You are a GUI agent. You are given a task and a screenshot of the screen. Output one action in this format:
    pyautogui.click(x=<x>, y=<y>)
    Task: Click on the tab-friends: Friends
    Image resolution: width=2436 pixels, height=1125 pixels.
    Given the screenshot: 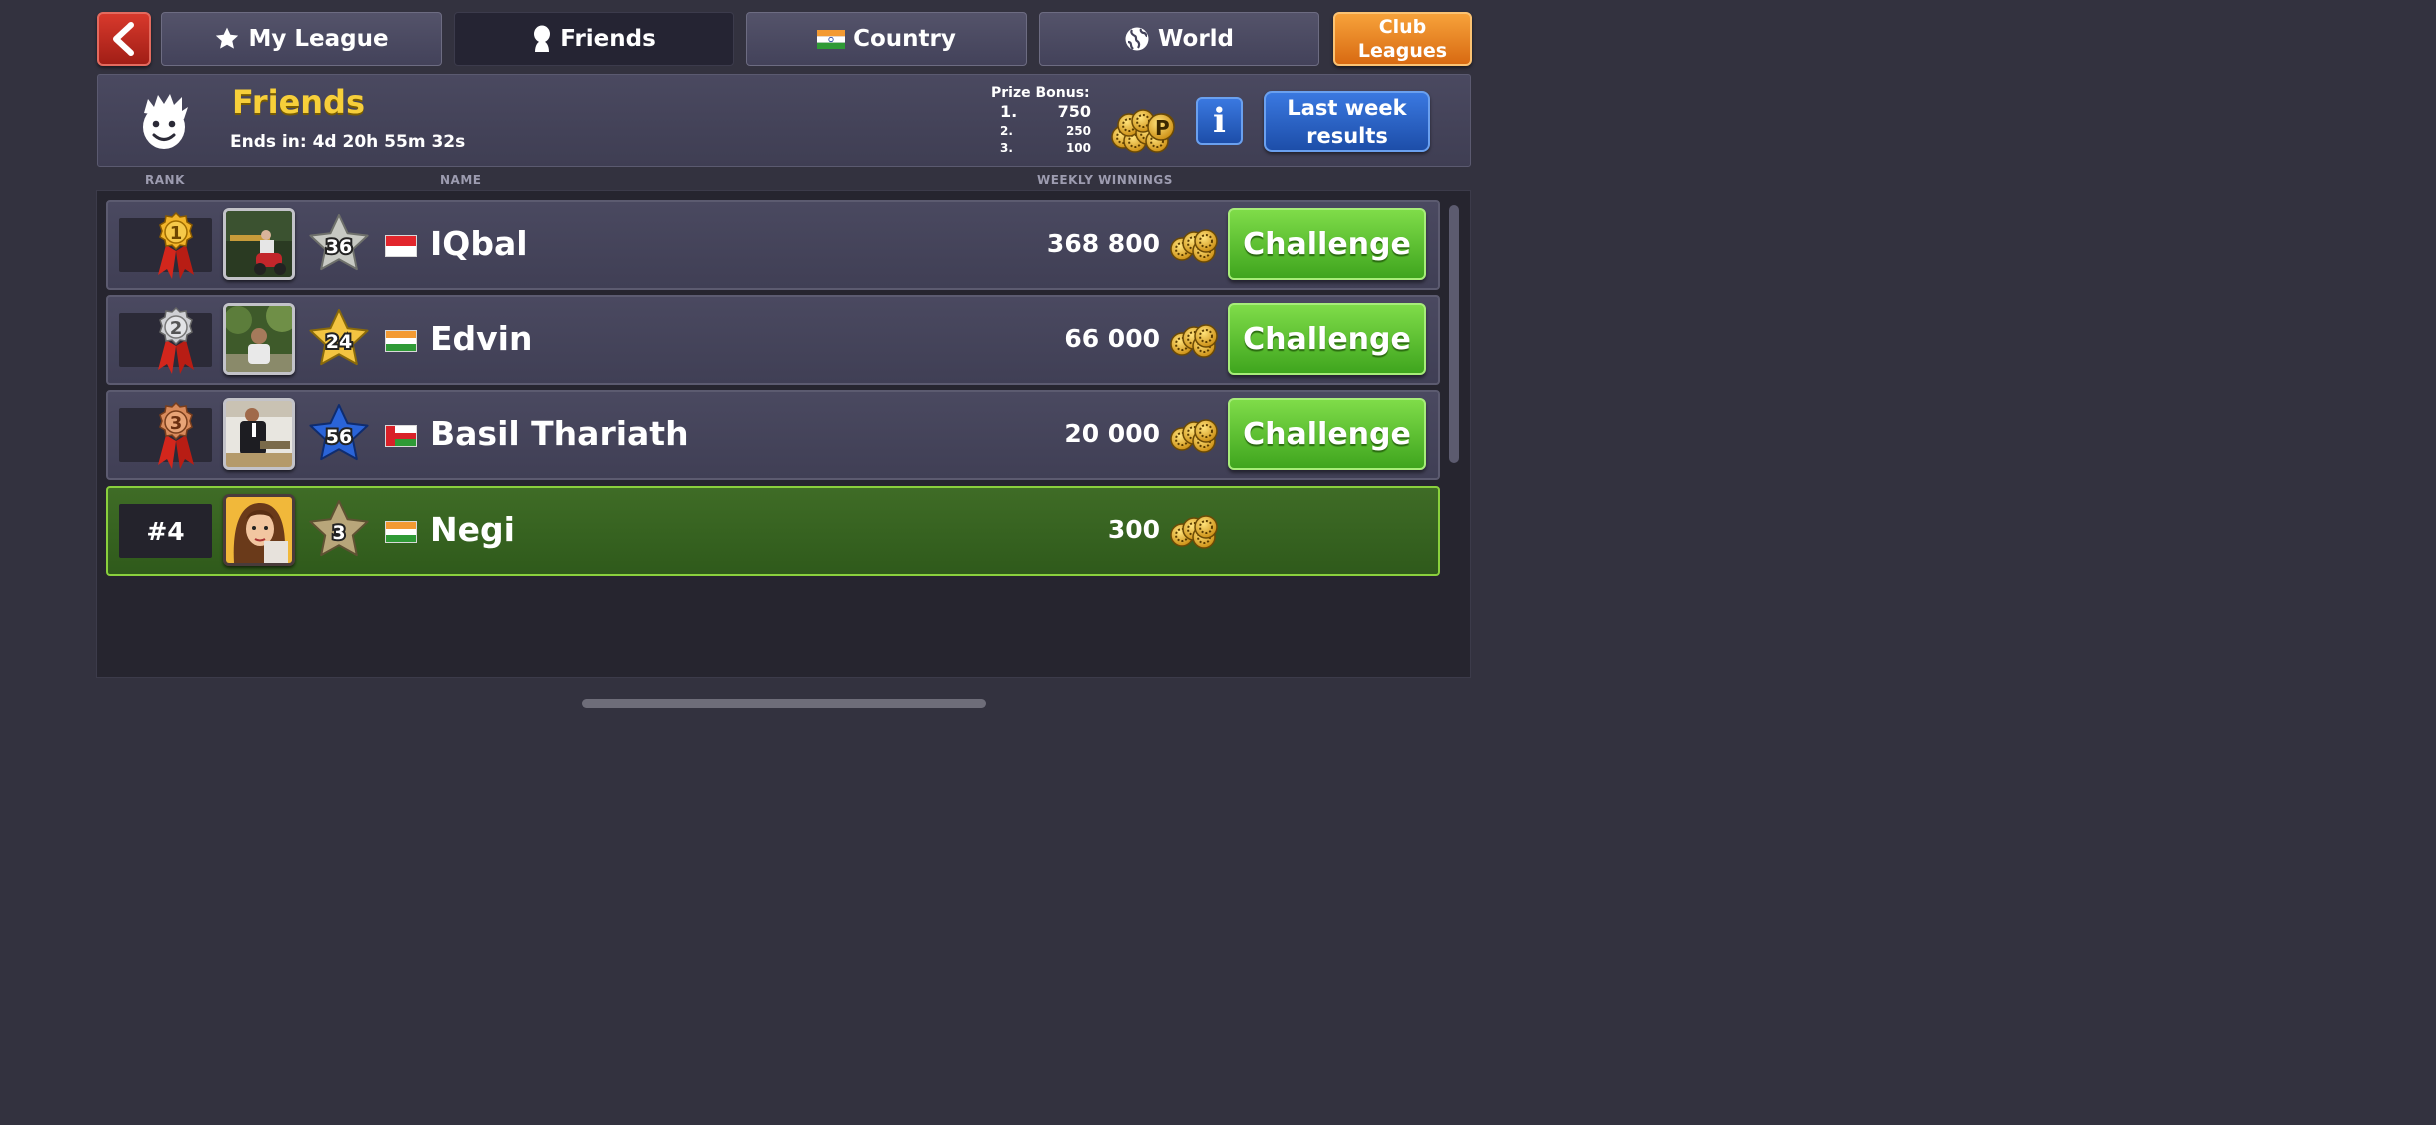 What is the action you would take?
    pyautogui.click(x=594, y=39)
    